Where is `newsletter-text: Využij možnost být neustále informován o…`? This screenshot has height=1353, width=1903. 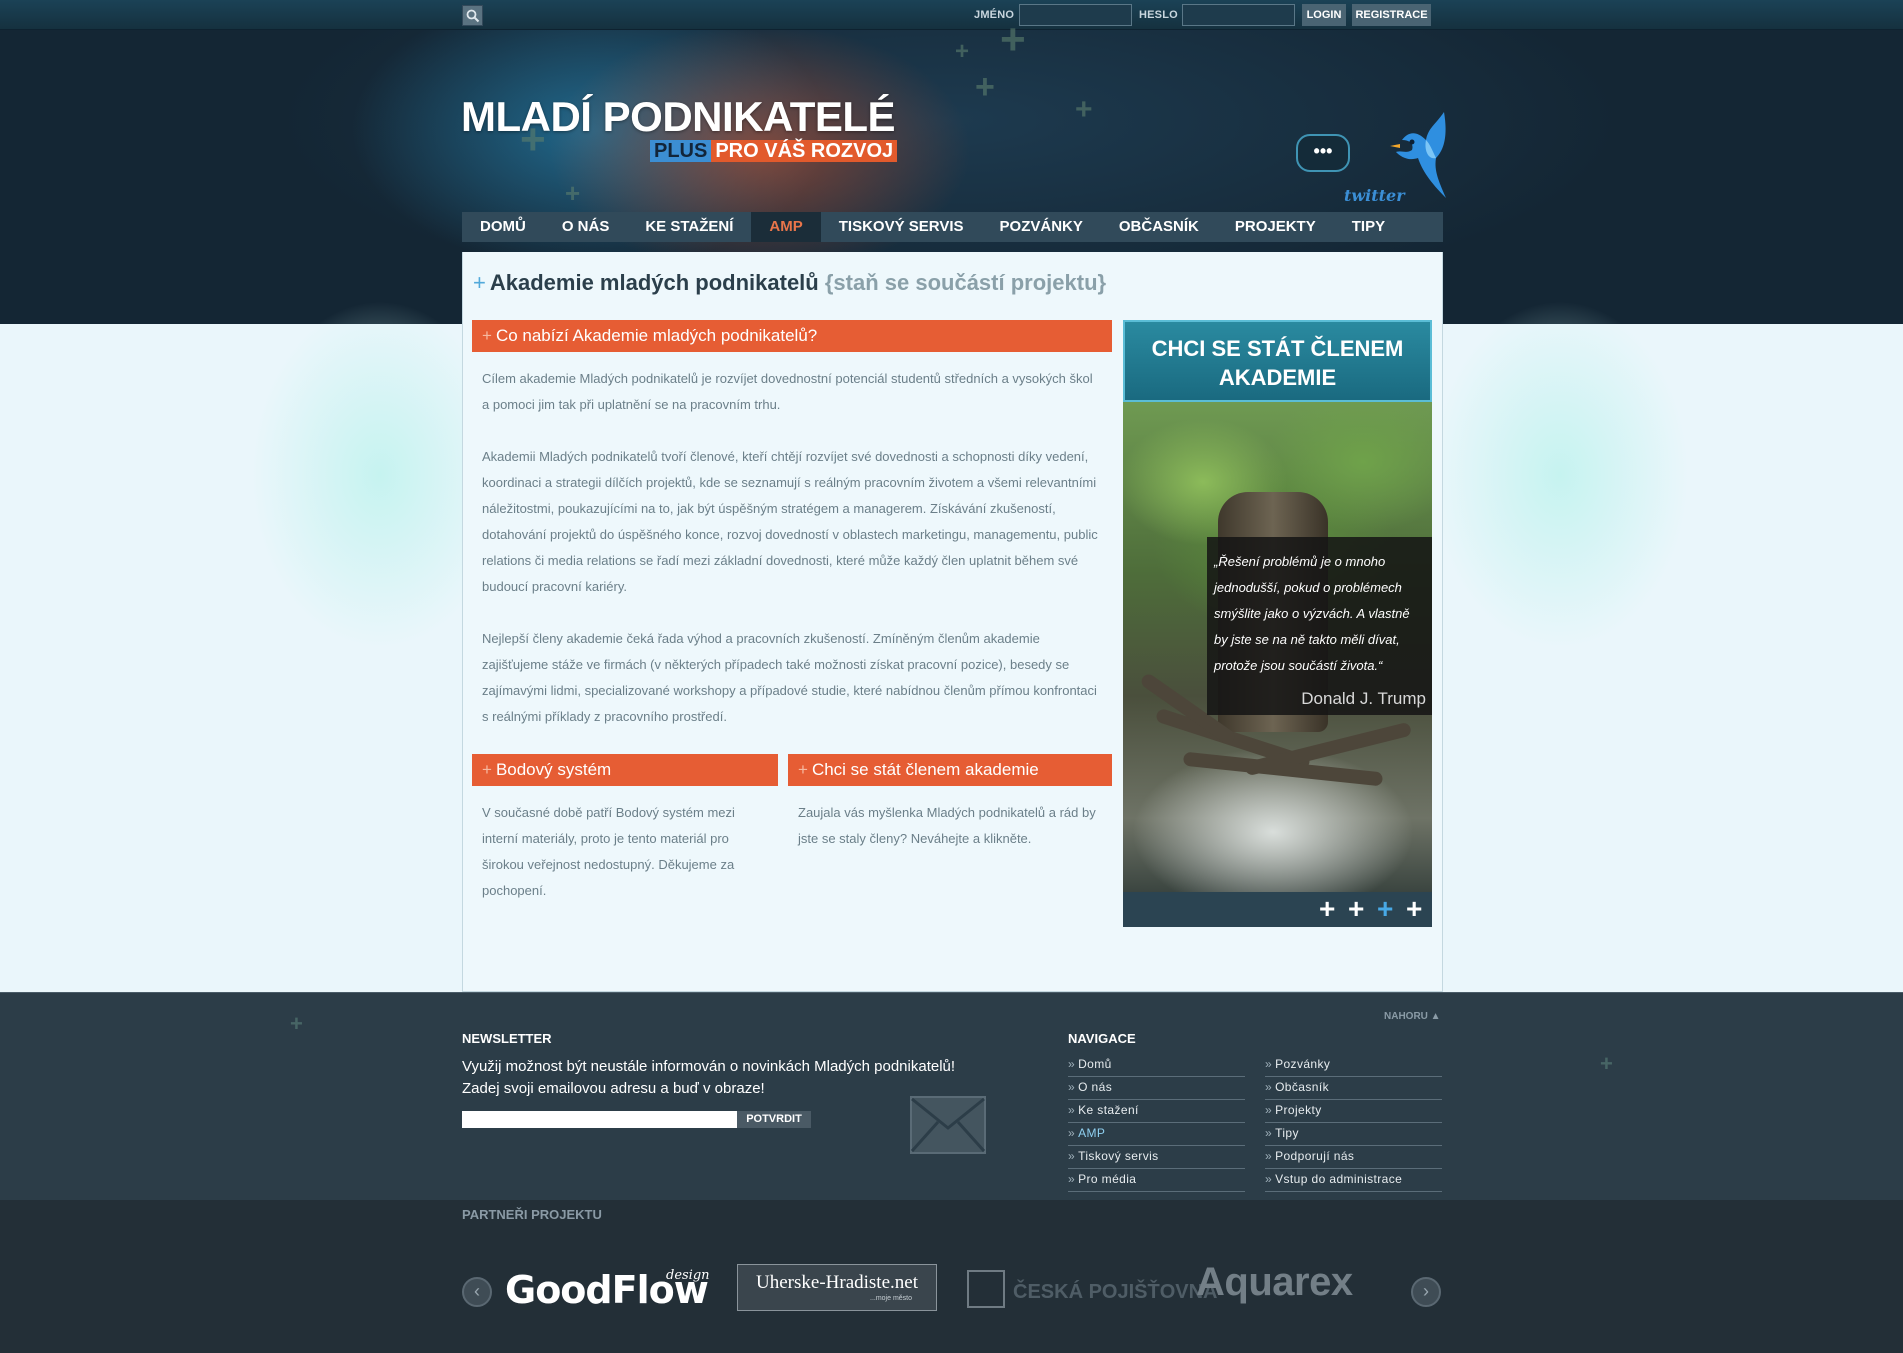
newsletter-text: Využij možnost být neustále informován o… is located at coordinates (709, 1077).